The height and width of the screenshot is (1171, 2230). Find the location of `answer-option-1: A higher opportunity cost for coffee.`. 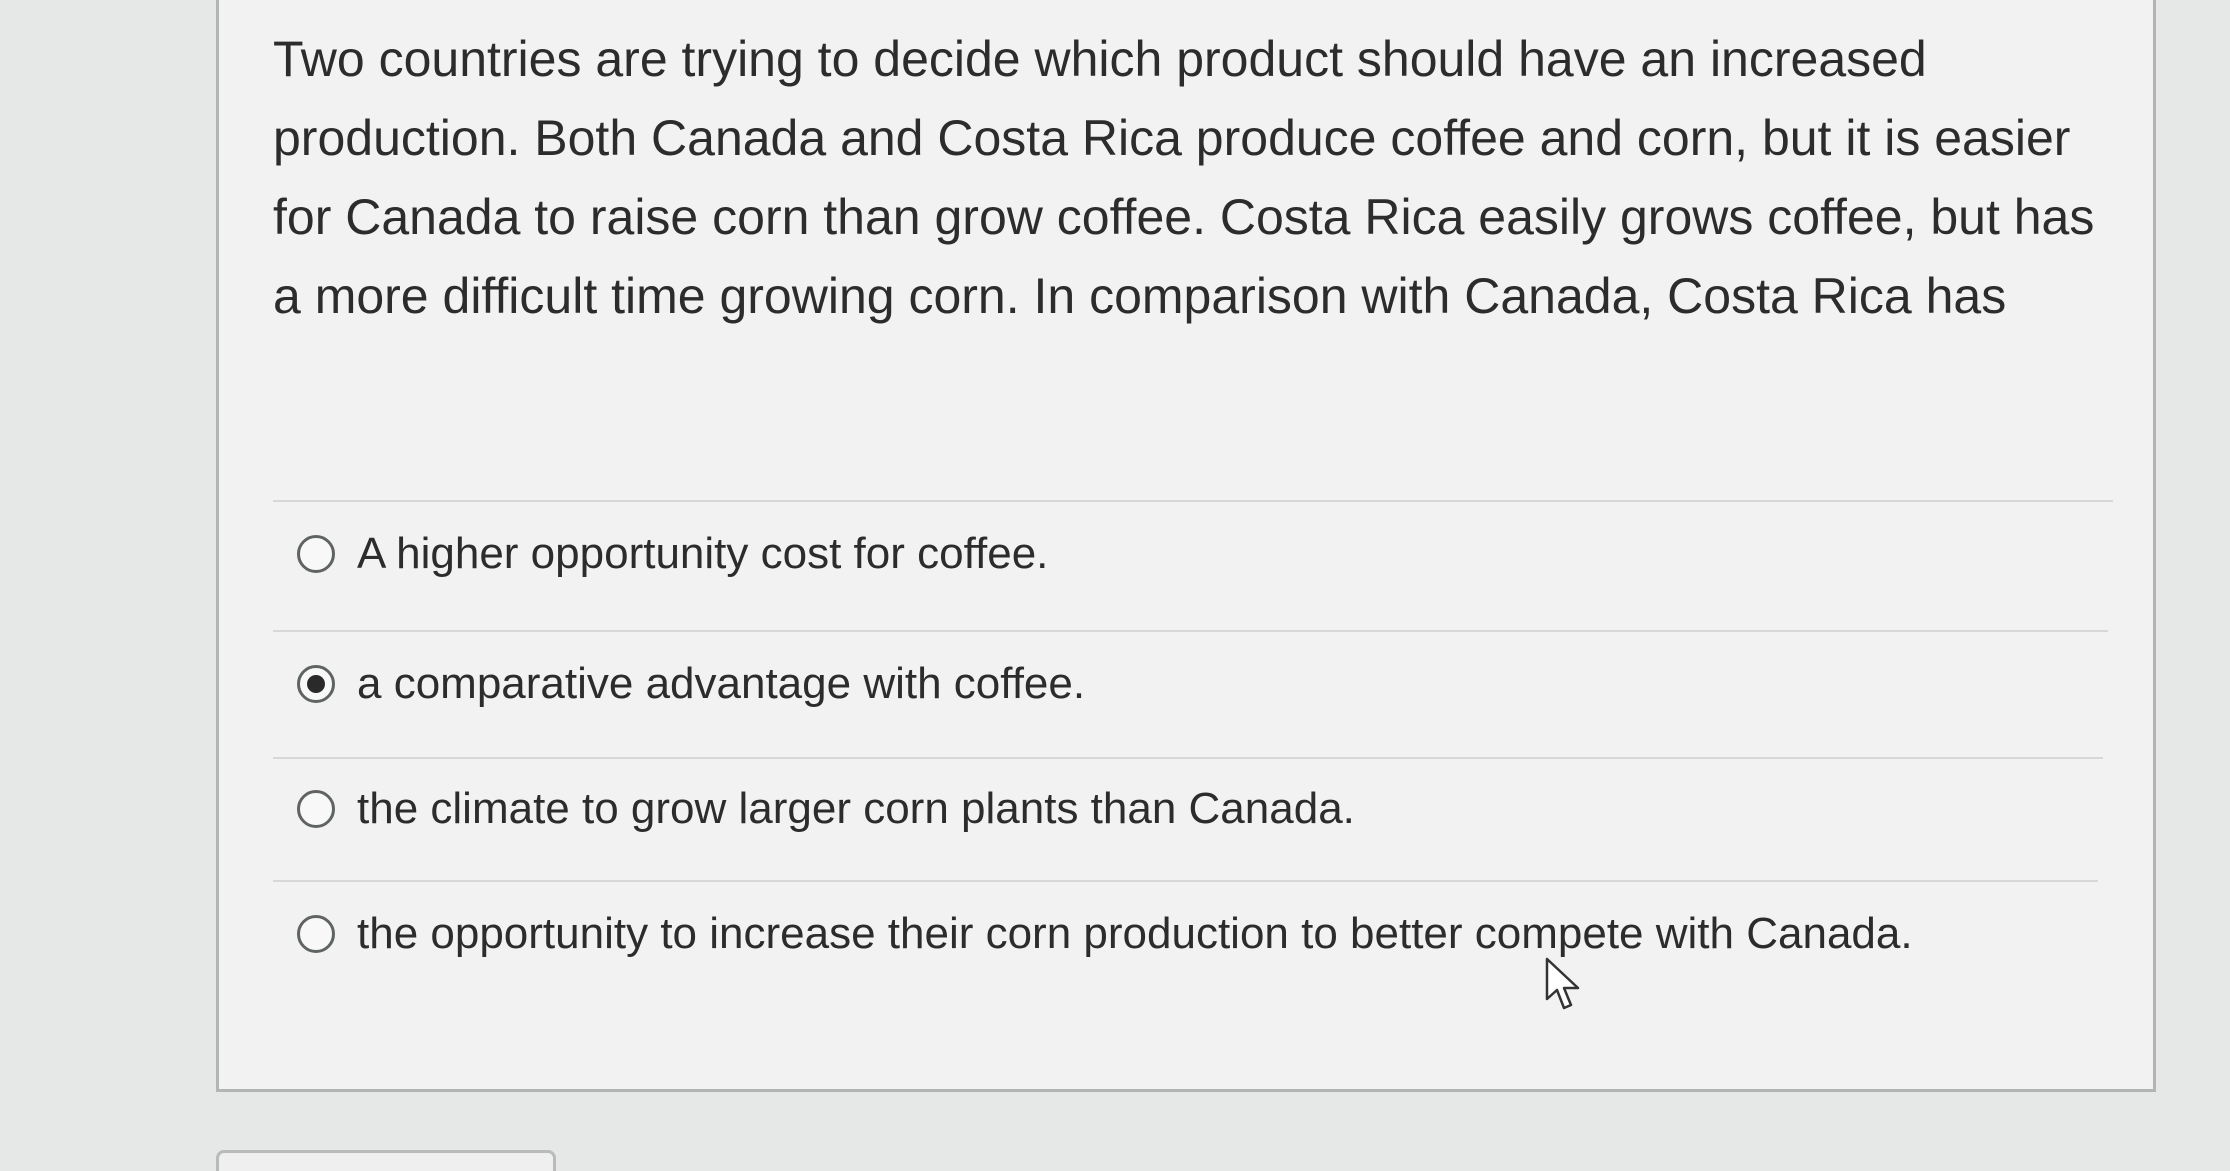

answer-option-1: A higher opportunity cost for coffee. is located at coordinates (672, 554).